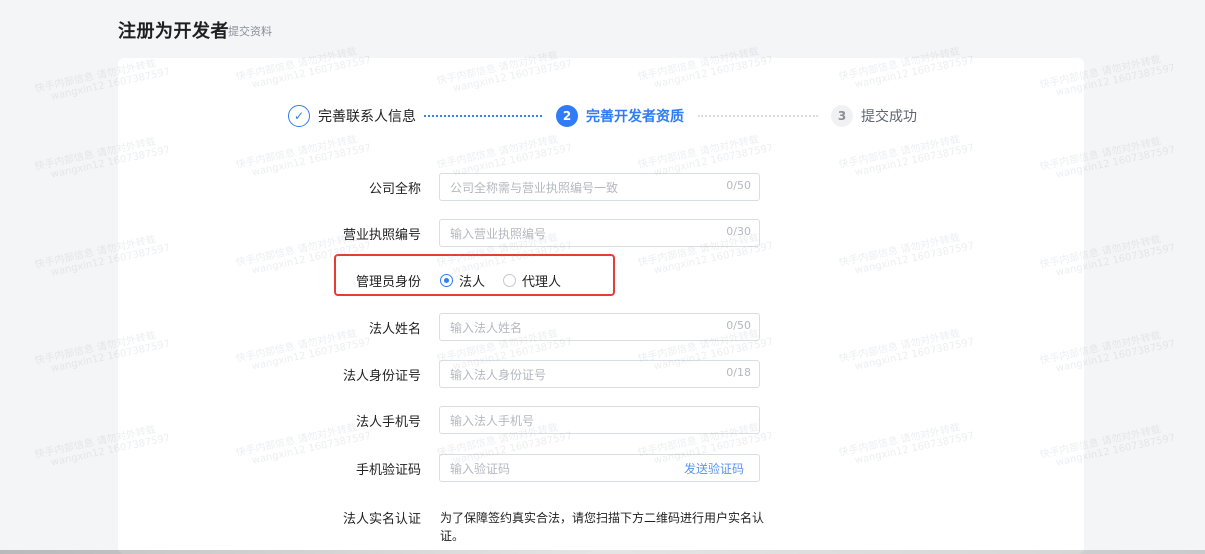  I want to click on step-contact-info: ✓ 完善联系人信息, so click(352, 116).